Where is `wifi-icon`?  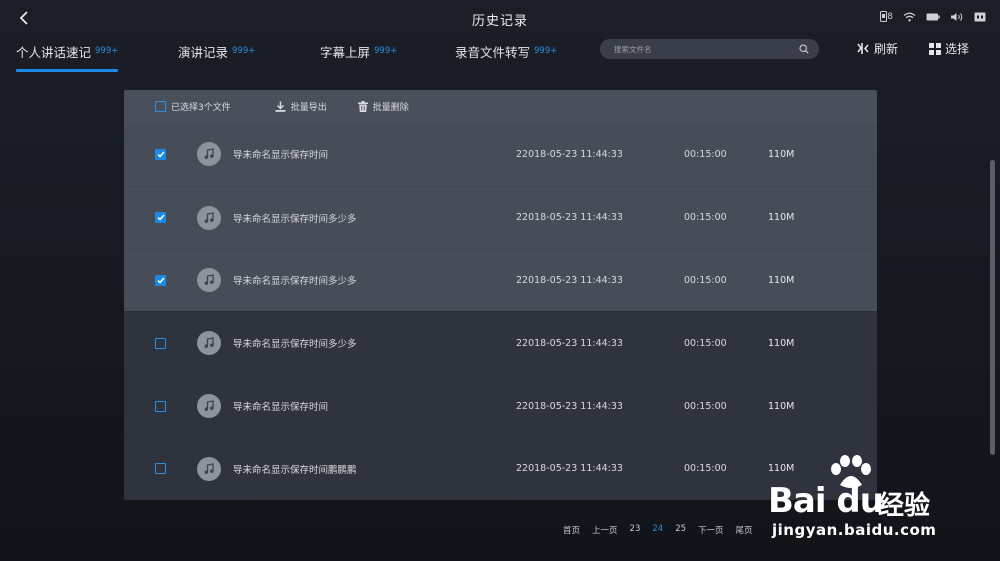 wifi-icon is located at coordinates (909, 17).